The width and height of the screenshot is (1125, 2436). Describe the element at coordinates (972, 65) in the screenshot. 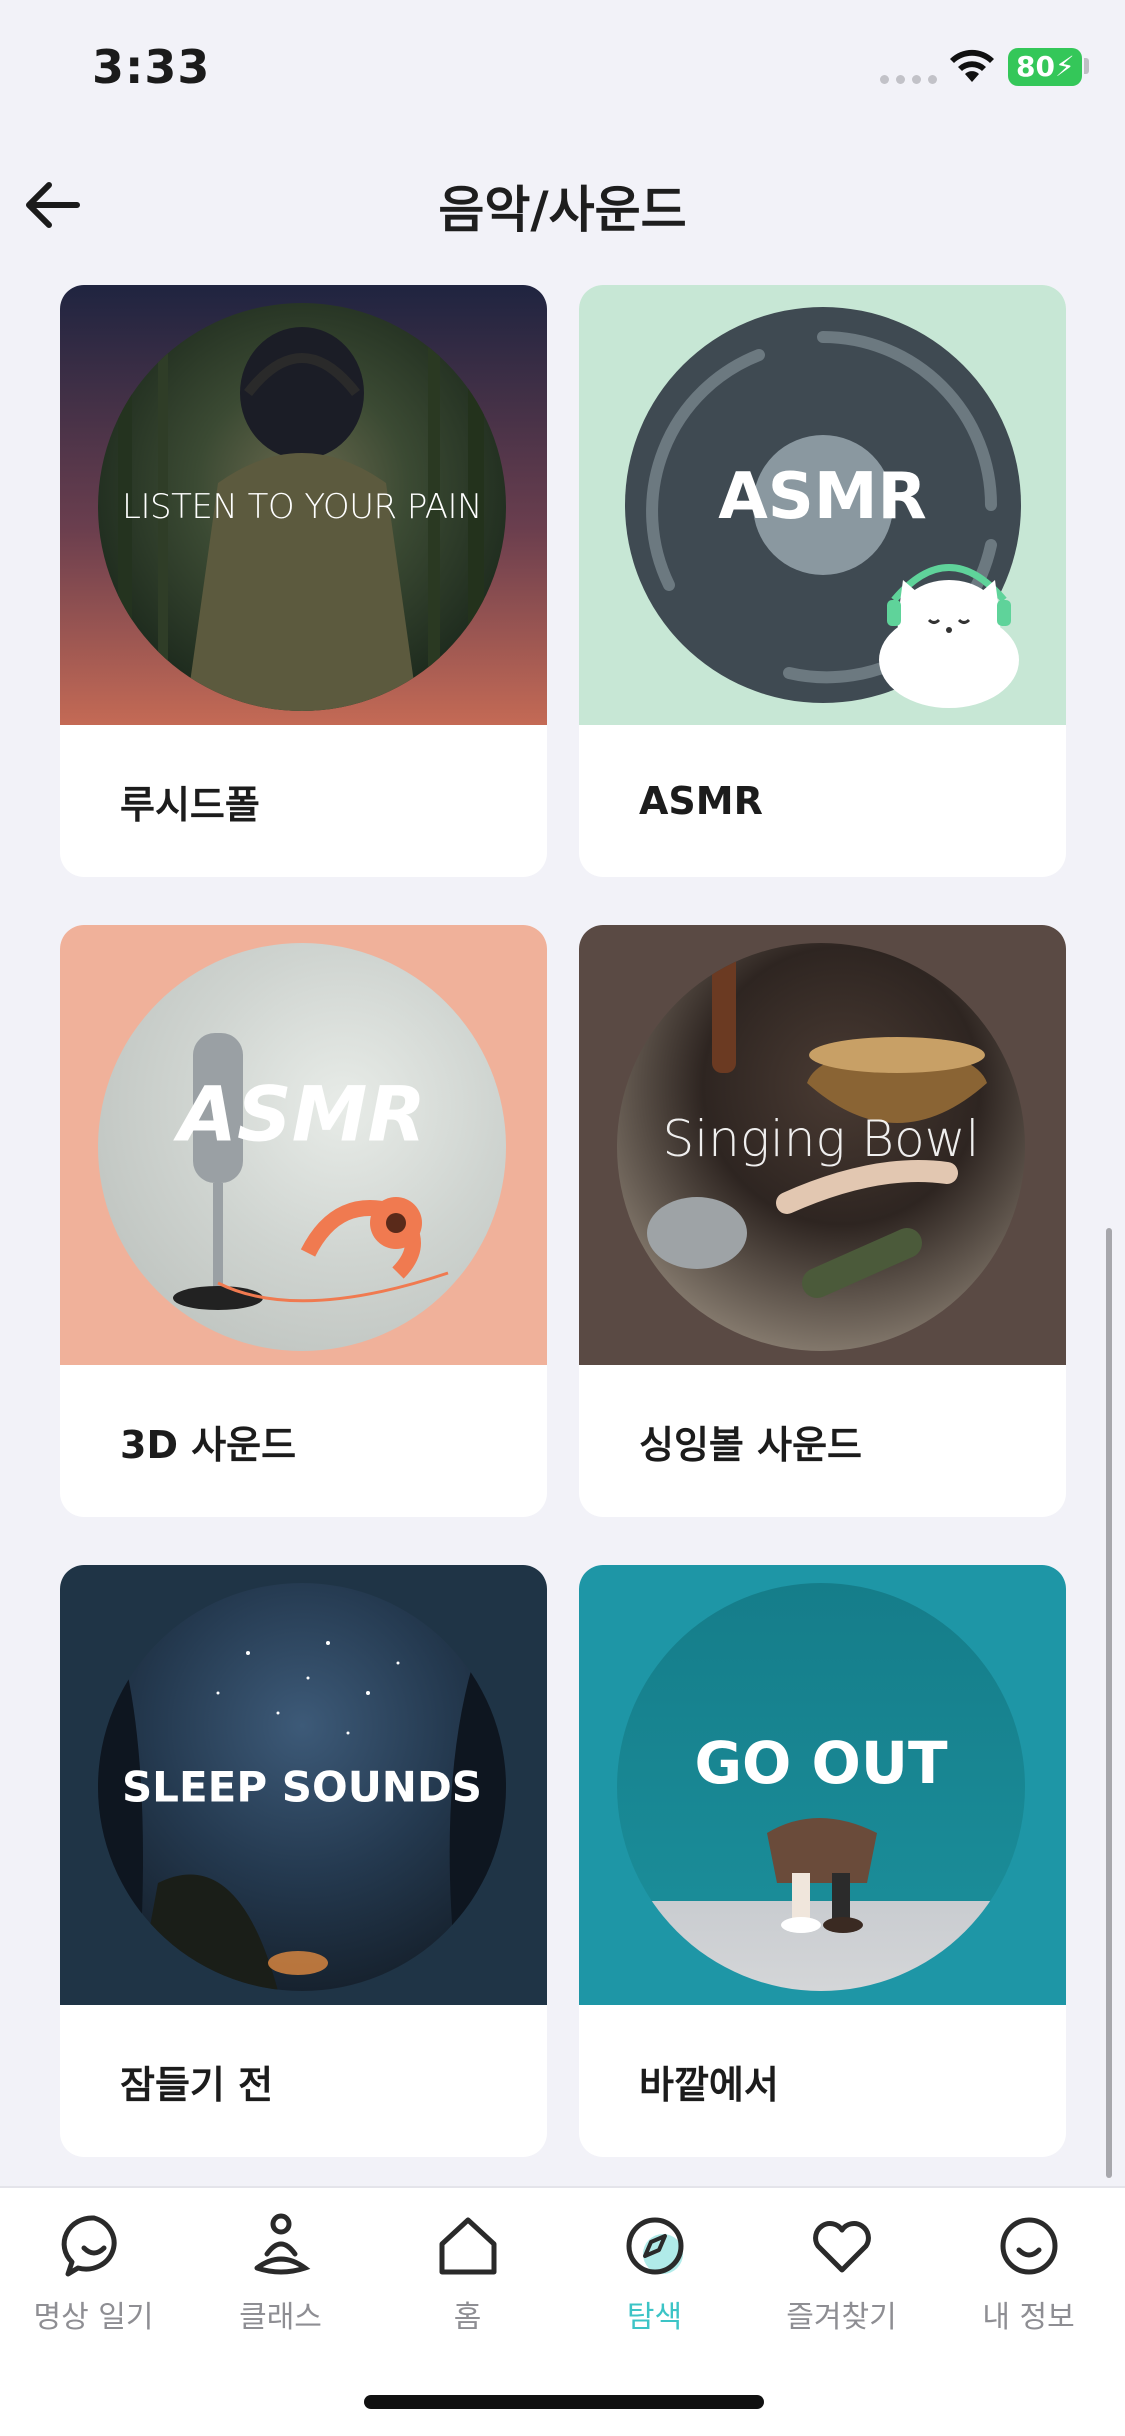

I see `wifi-icon` at that location.